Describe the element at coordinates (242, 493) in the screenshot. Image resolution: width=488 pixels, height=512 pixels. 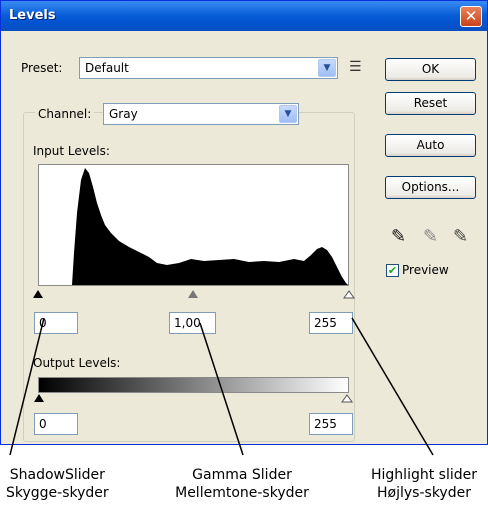
I see `gamma-annotation-line2: Mellemtone-skyder` at that location.